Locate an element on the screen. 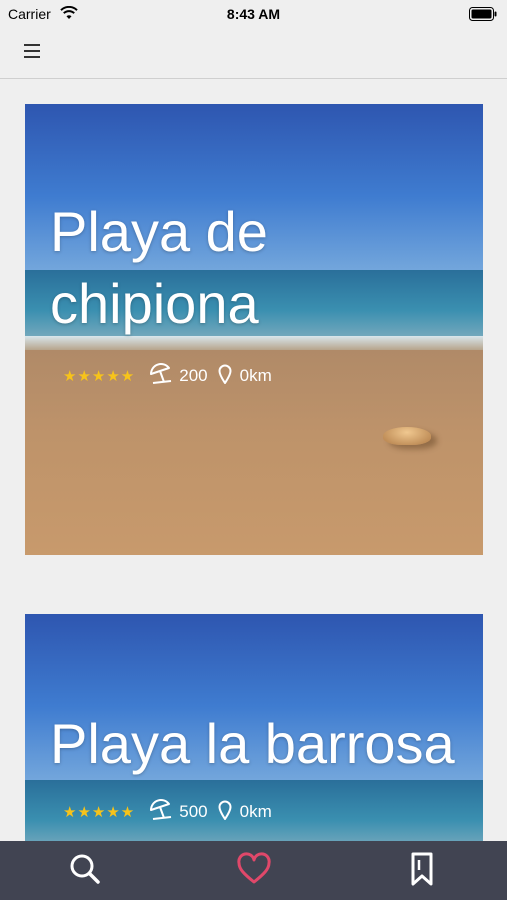 This screenshot has height=900, width=507. beach-name: Playa de chipiona is located at coordinates (159, 267).